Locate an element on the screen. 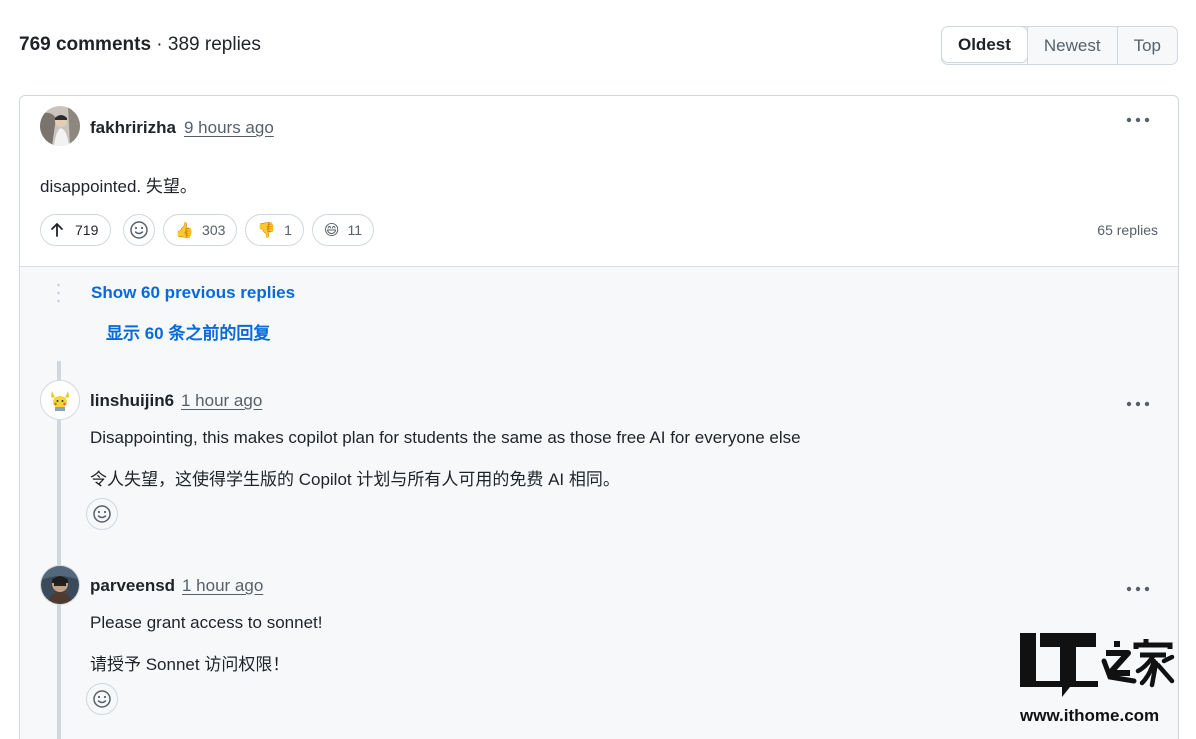 This screenshot has width=1196, height=739. laugh-icon: 😄 is located at coordinates (331, 230).